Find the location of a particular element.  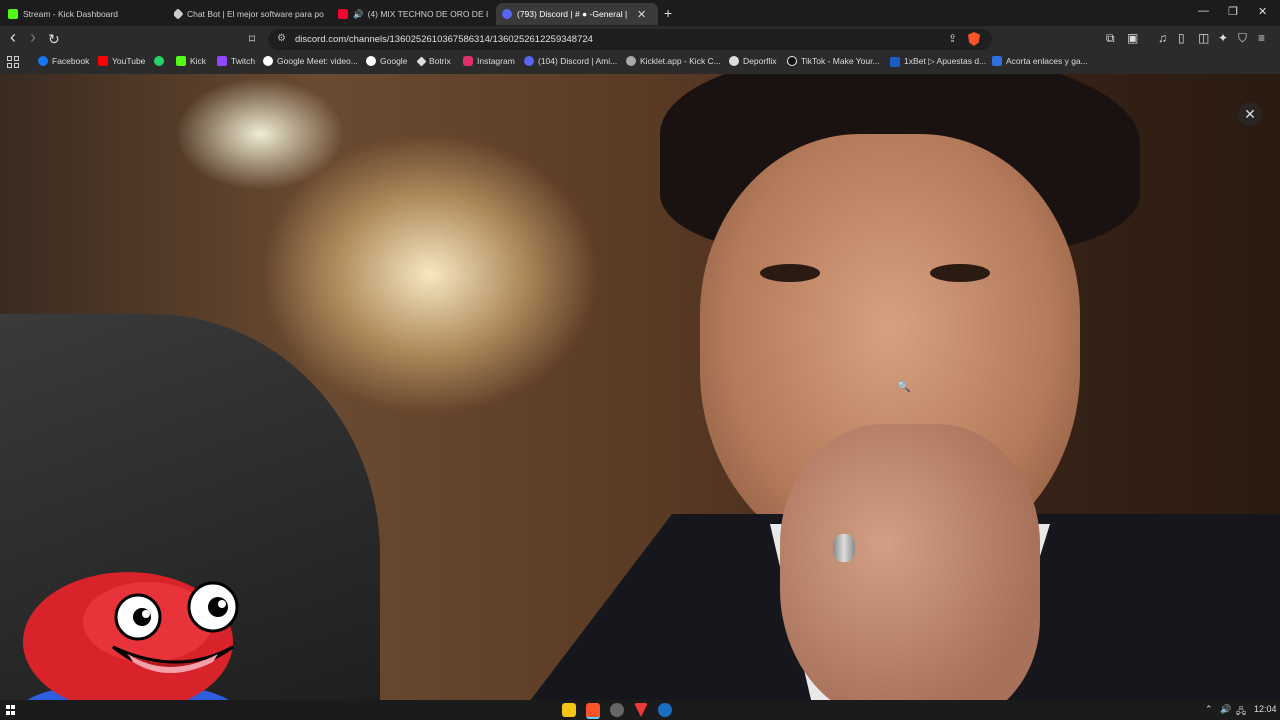

facebook-icon is located at coordinates (43, 61).